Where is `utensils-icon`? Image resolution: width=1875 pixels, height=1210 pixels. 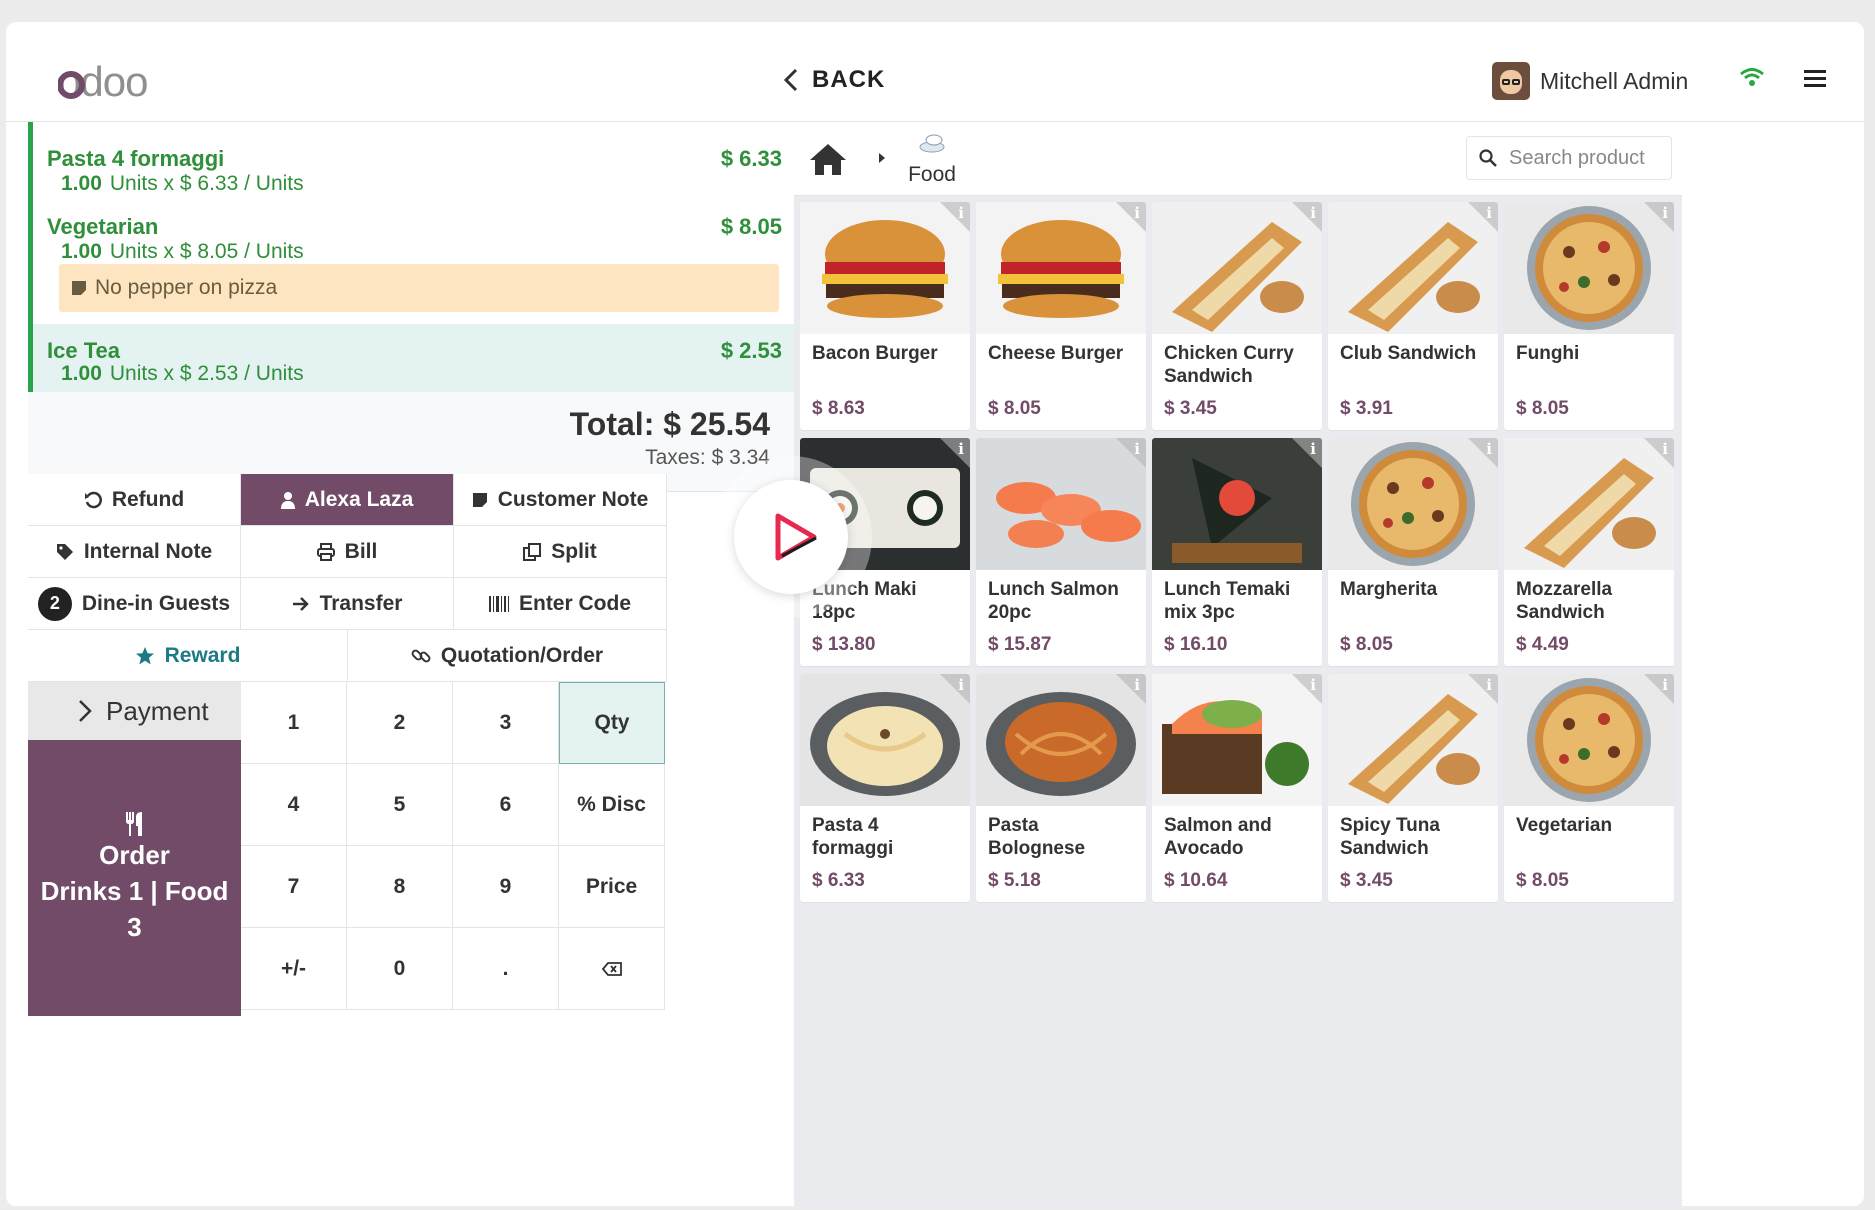
utensils-icon is located at coordinates (133, 824).